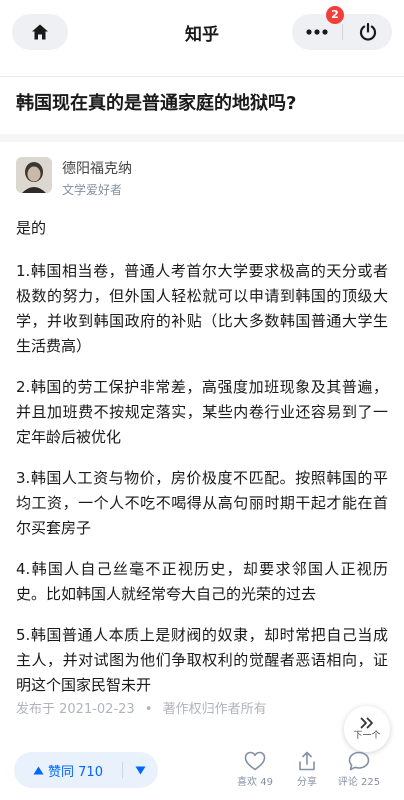 The height and width of the screenshot is (800, 404). I want to click on publish-date: 发布于 2021-02-23, so click(75, 709).